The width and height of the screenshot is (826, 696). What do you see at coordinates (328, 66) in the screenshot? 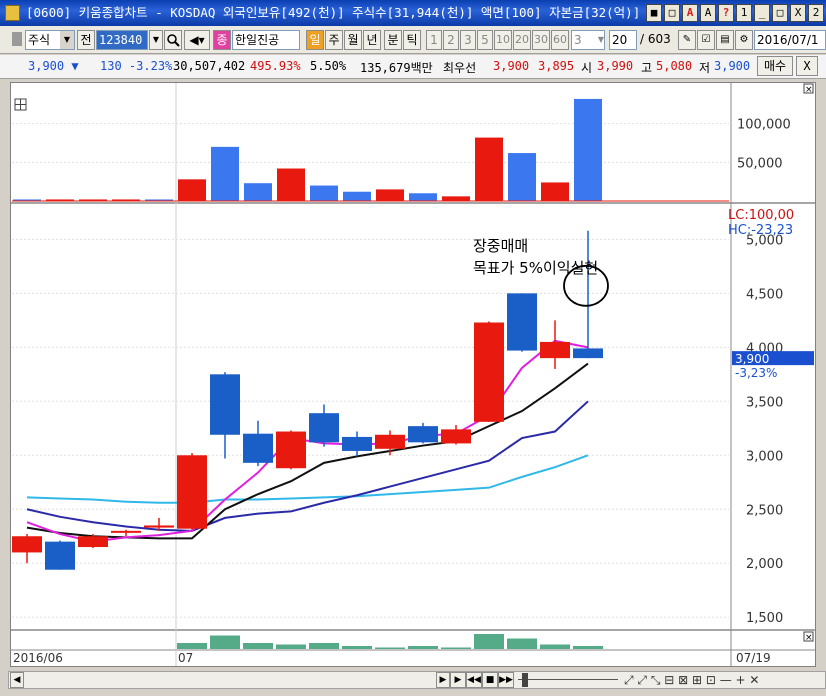
I see `turnover-value: 5.50%` at bounding box center [328, 66].